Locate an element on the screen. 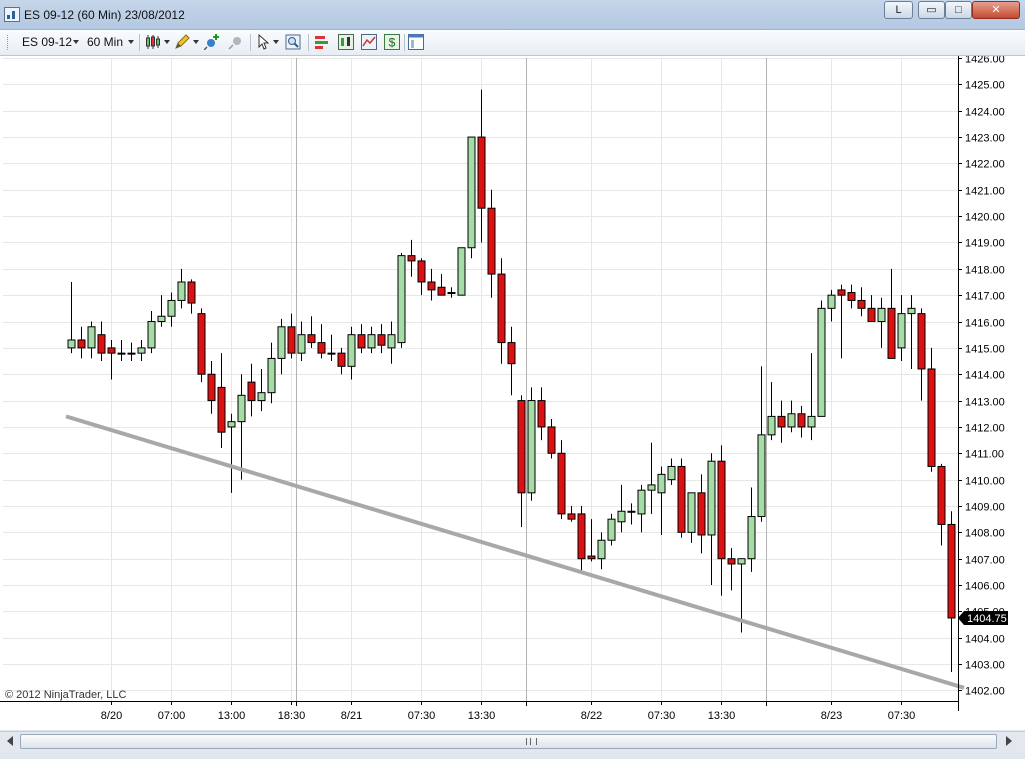 This screenshot has height=759, width=1025. link-button: L is located at coordinates (898, 10).